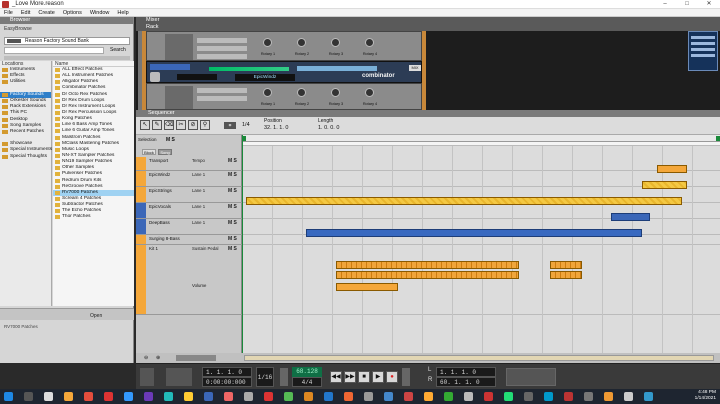 This screenshot has width=720, height=404. I want to click on loop-right-display: 60. 1. 1. 0, so click(466, 382).